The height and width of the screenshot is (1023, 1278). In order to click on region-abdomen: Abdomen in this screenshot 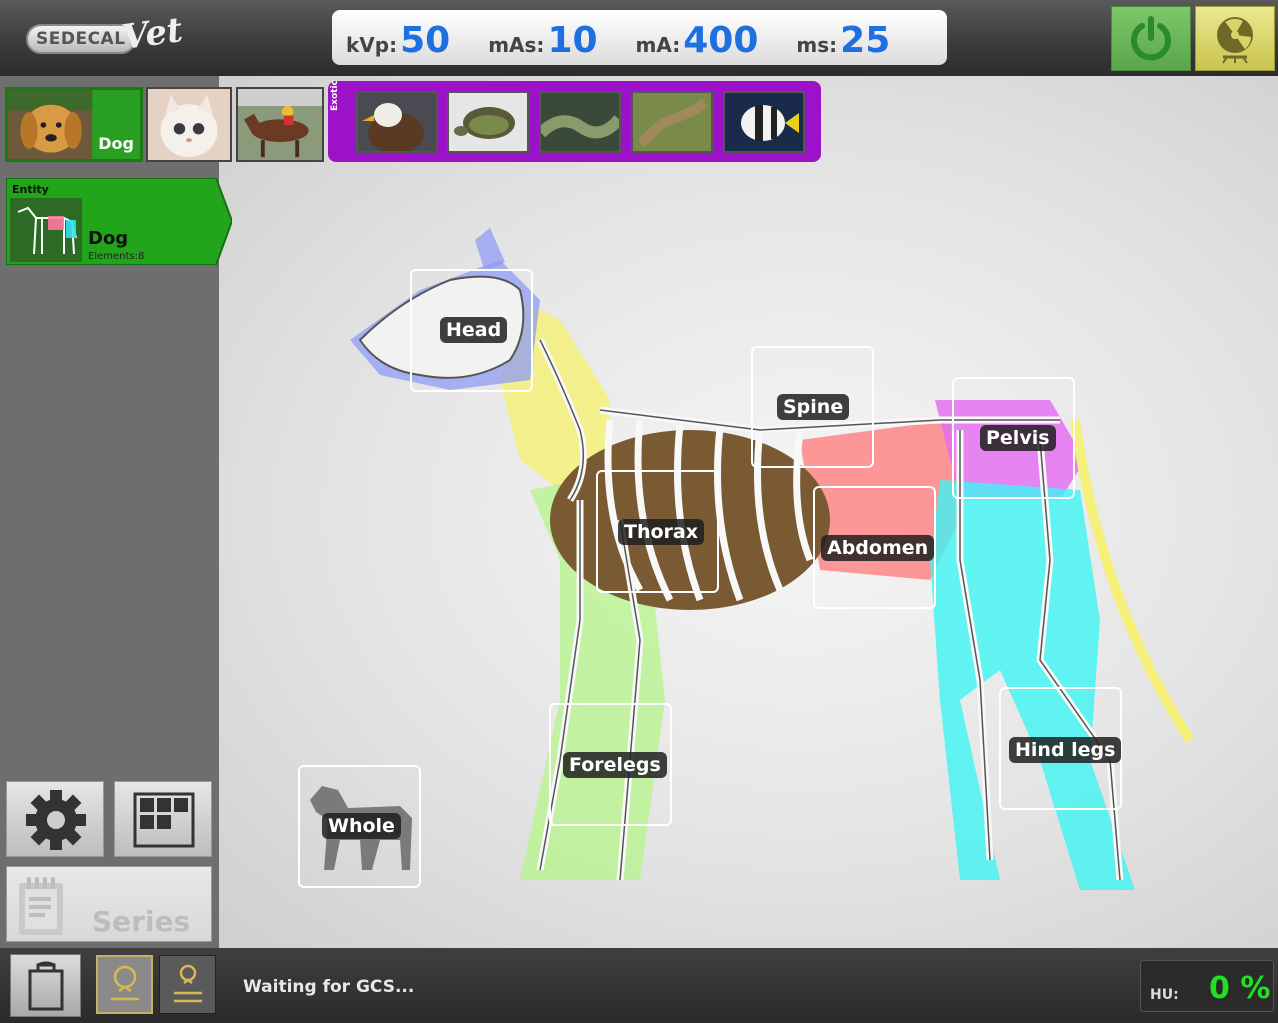, I will do `click(874, 547)`.